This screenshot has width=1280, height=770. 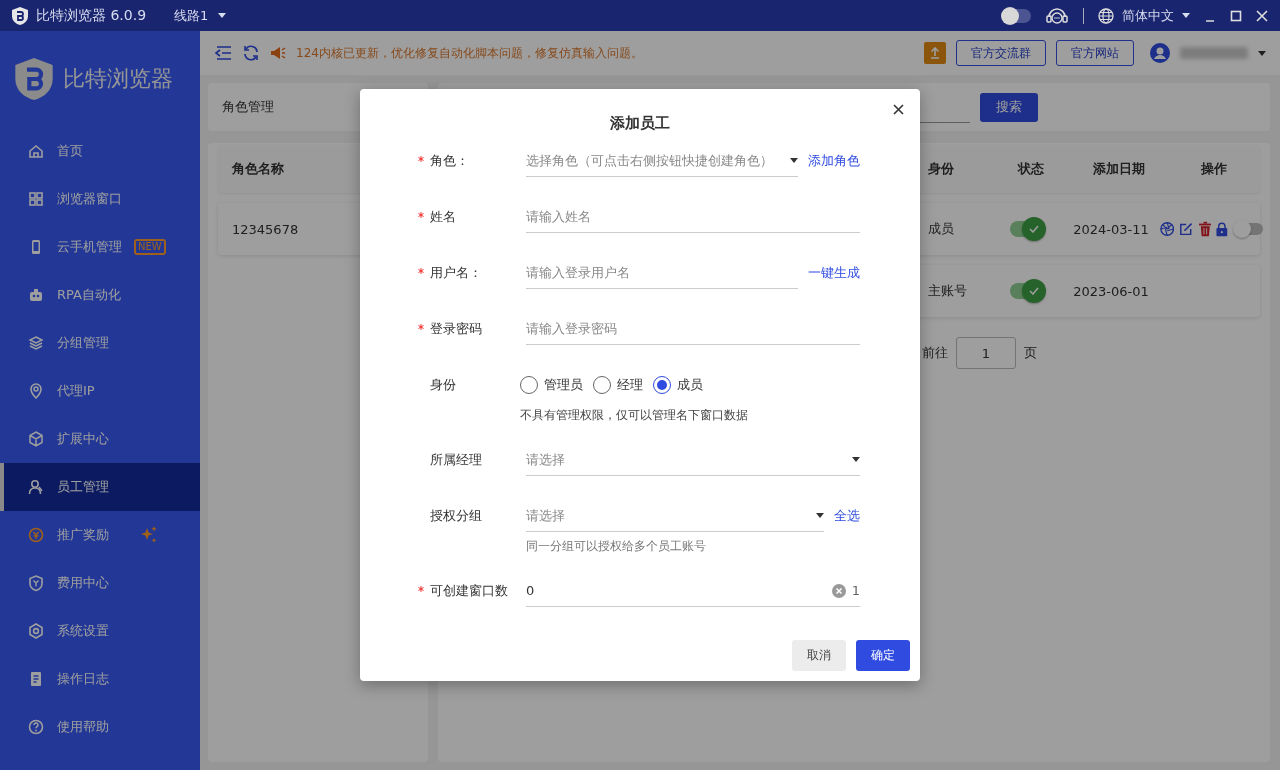 What do you see at coordinates (883, 655) in the screenshot?
I see `confirm-button: 确定` at bounding box center [883, 655].